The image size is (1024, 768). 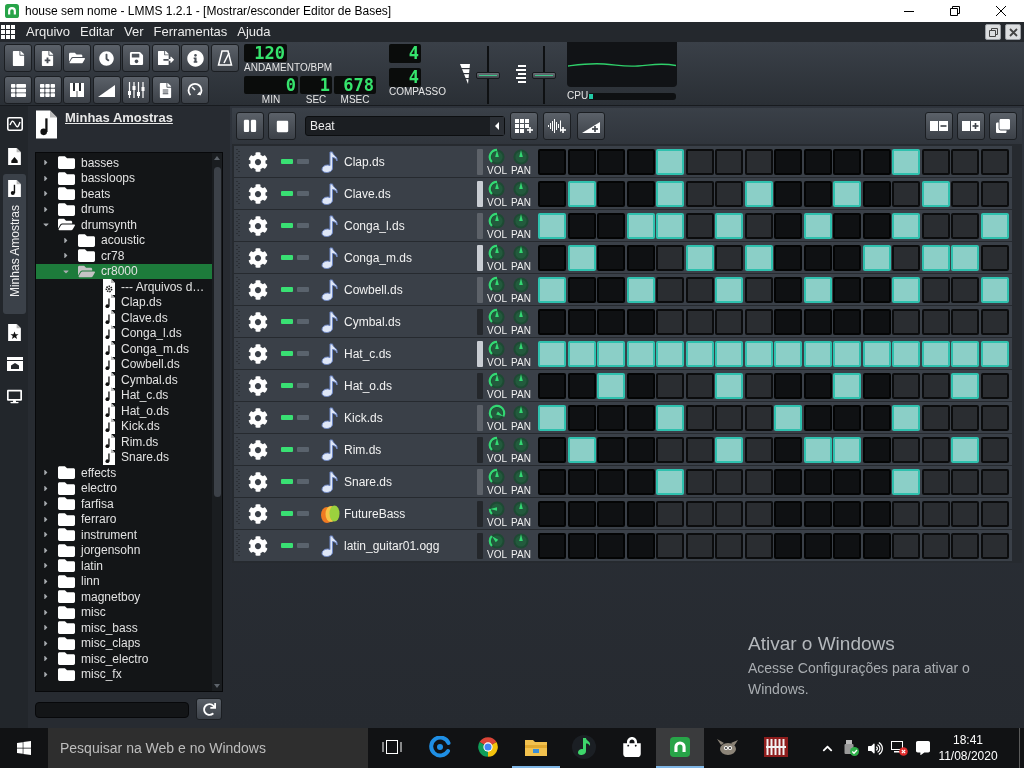 What do you see at coordinates (124, 488) in the screenshot?
I see `tree-item: electro` at bounding box center [124, 488].